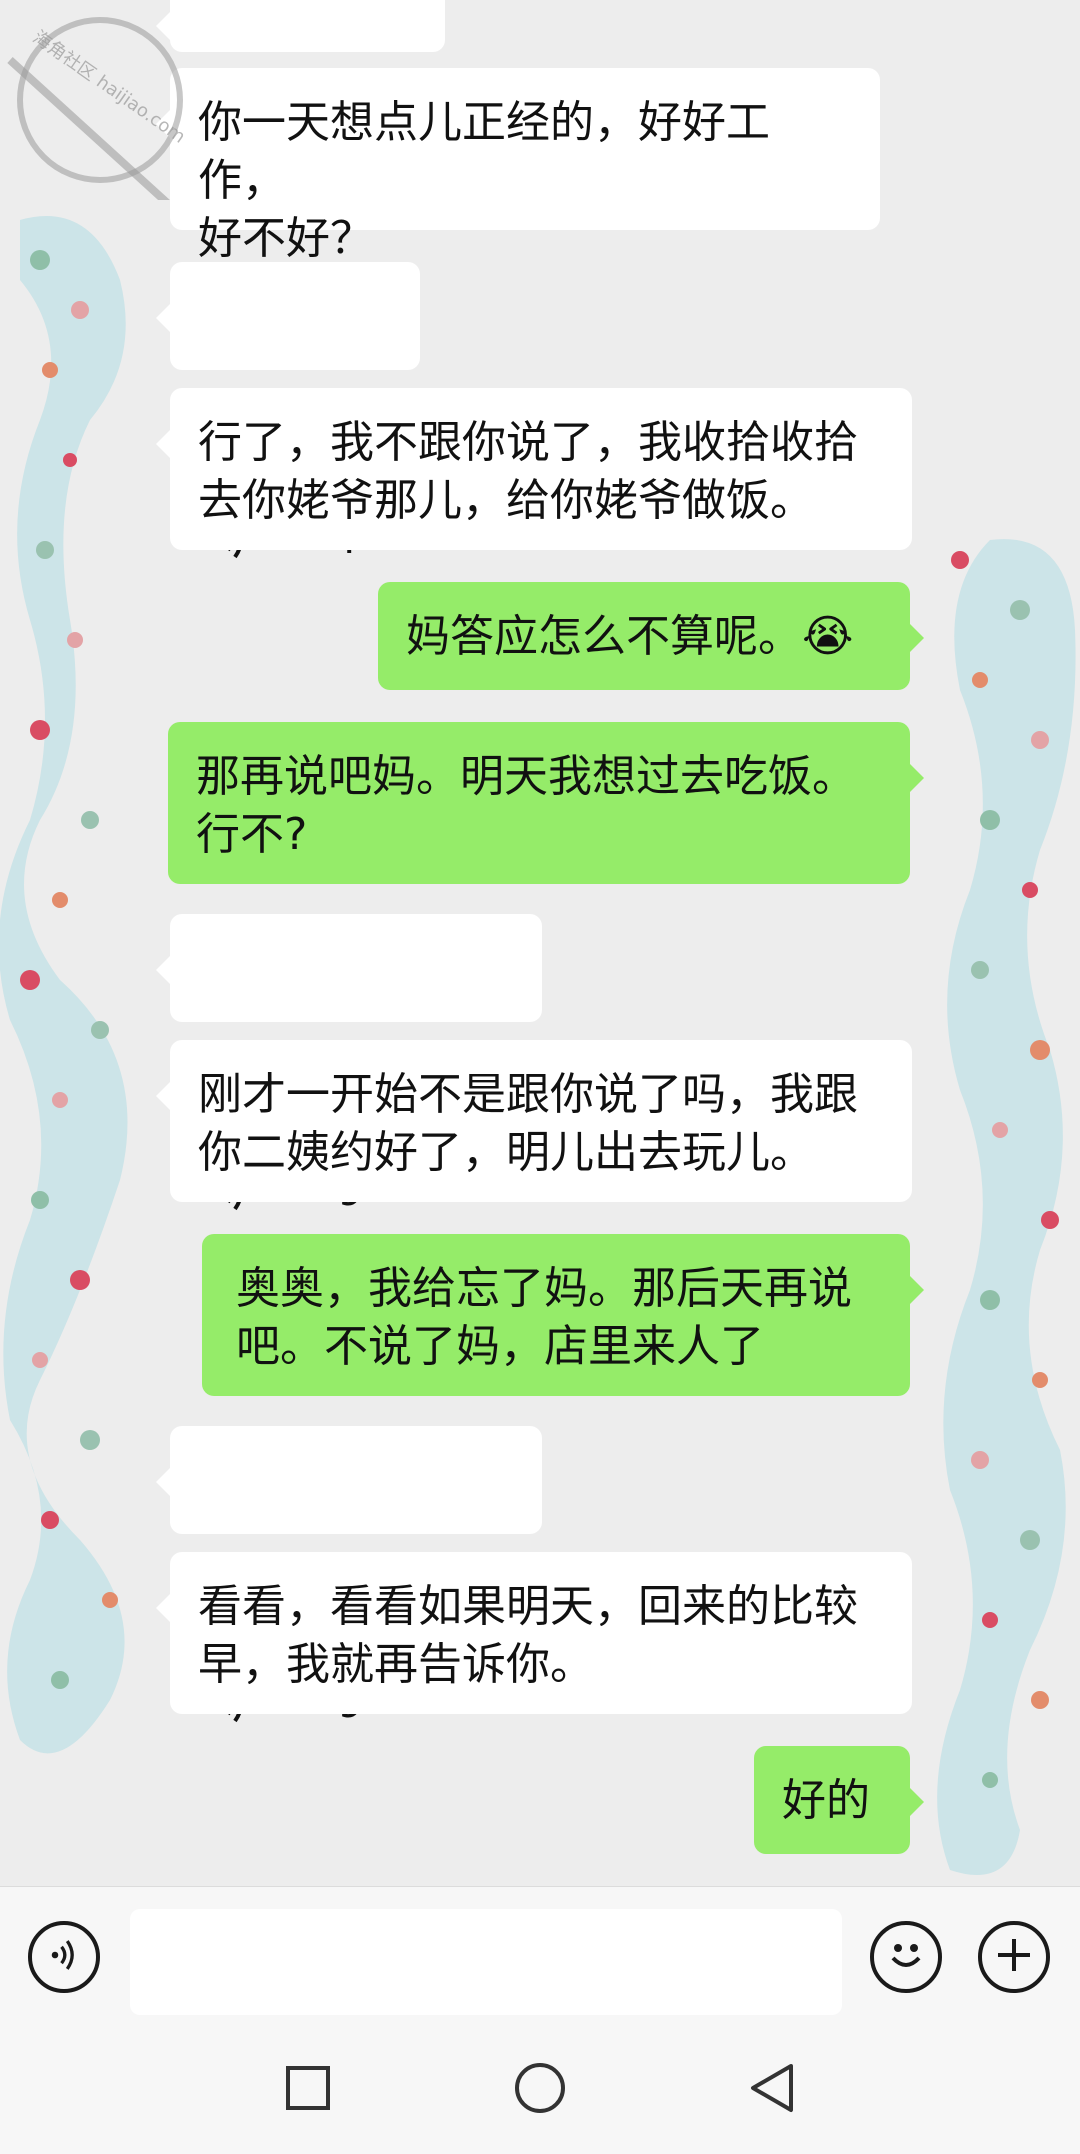  Describe the element at coordinates (64, 985) in the screenshot. I see `privacy-sticker-left` at that location.